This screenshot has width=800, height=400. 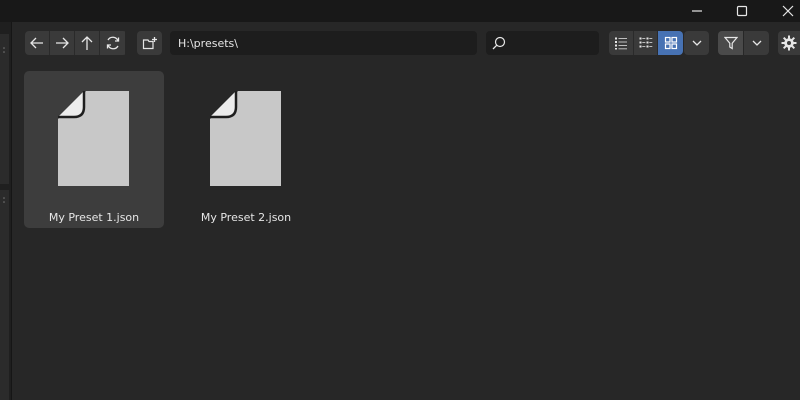 I want to click on refresh-button, so click(x=112, y=43).